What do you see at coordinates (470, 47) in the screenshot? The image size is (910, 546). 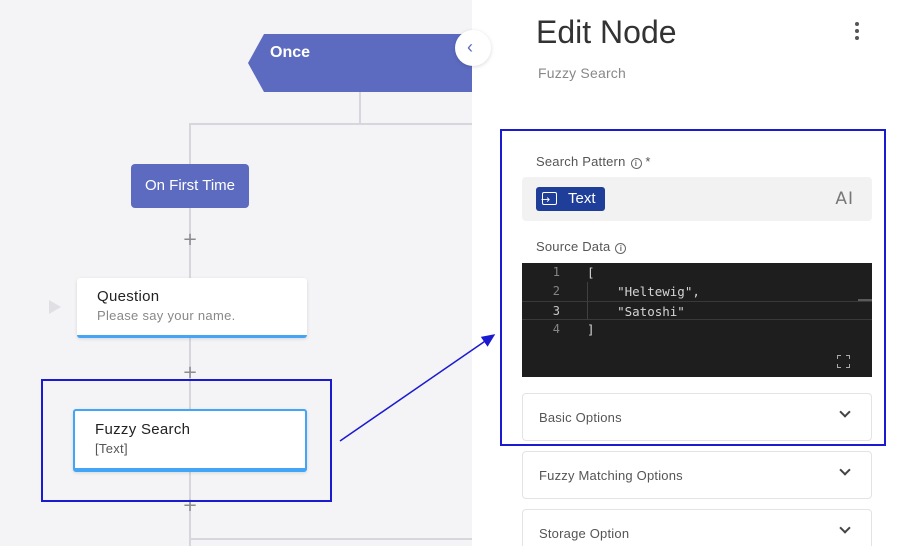 I see `chevron-left-icon: ‹` at bounding box center [470, 47].